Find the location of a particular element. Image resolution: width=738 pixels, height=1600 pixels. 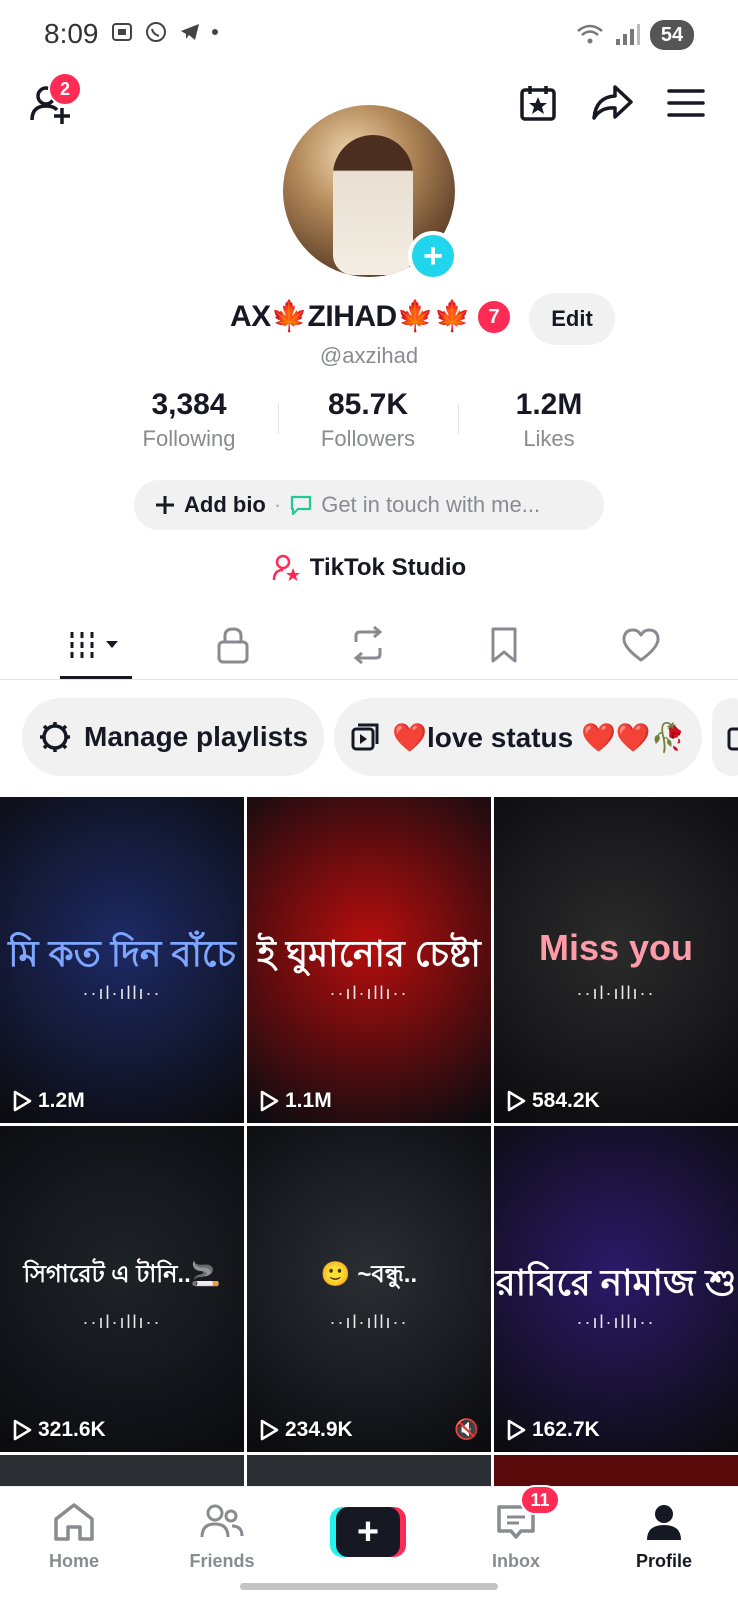

share-arrow-icon is located at coordinates (612, 102).